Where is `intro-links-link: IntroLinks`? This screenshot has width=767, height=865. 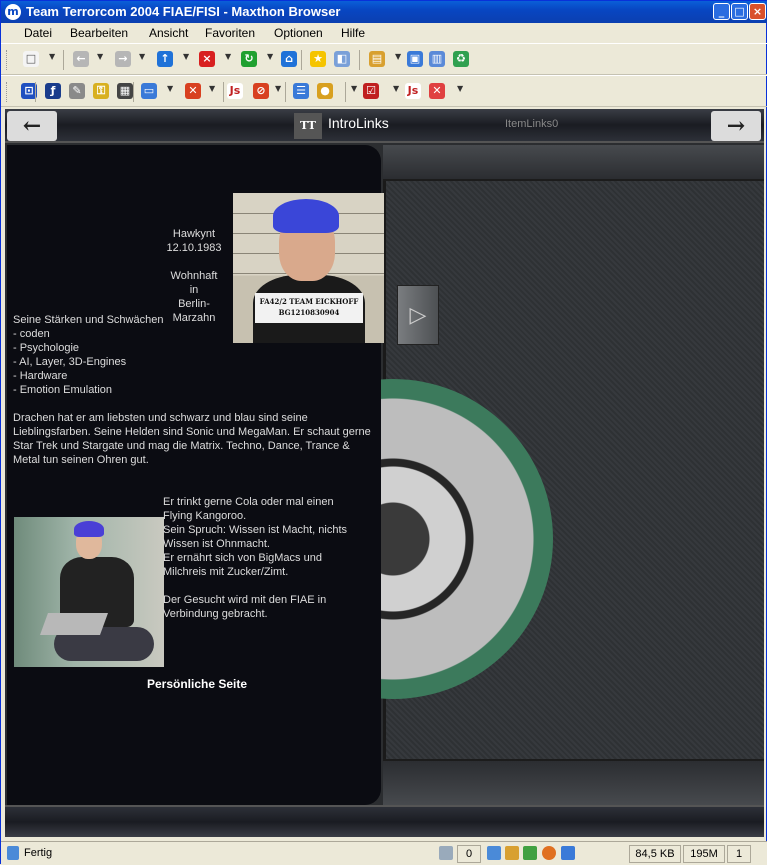
intro-links-link: IntroLinks is located at coordinates (358, 123).